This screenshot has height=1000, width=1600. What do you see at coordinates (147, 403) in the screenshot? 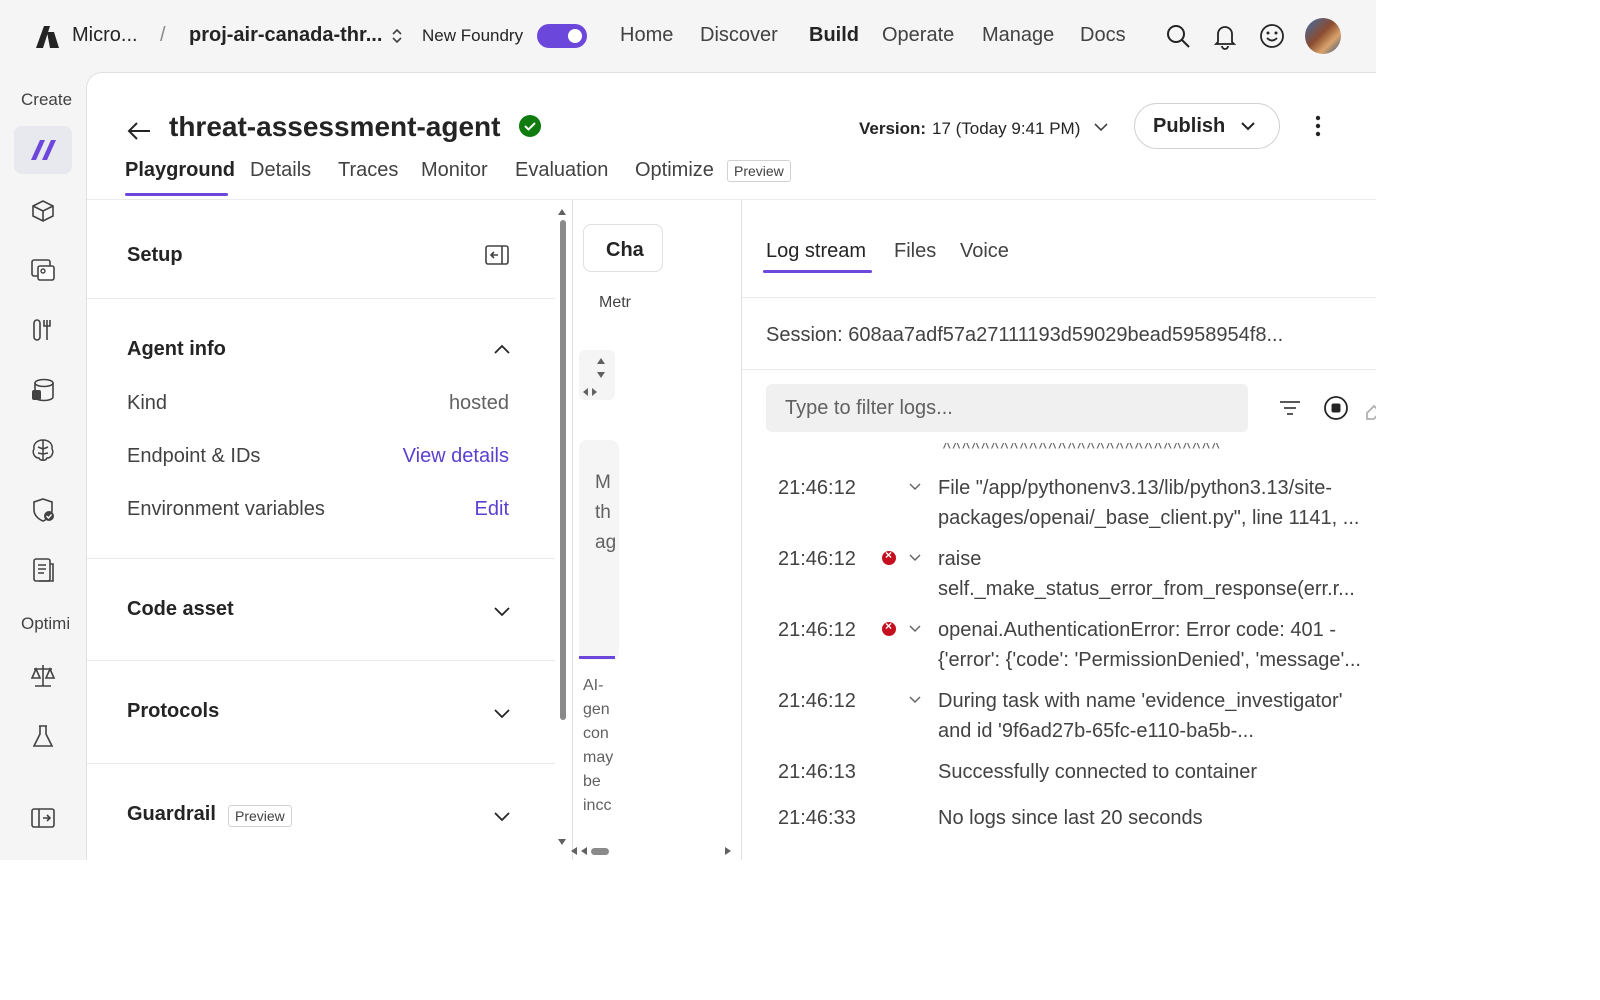
I see `kind-label: Kind` at bounding box center [147, 403].